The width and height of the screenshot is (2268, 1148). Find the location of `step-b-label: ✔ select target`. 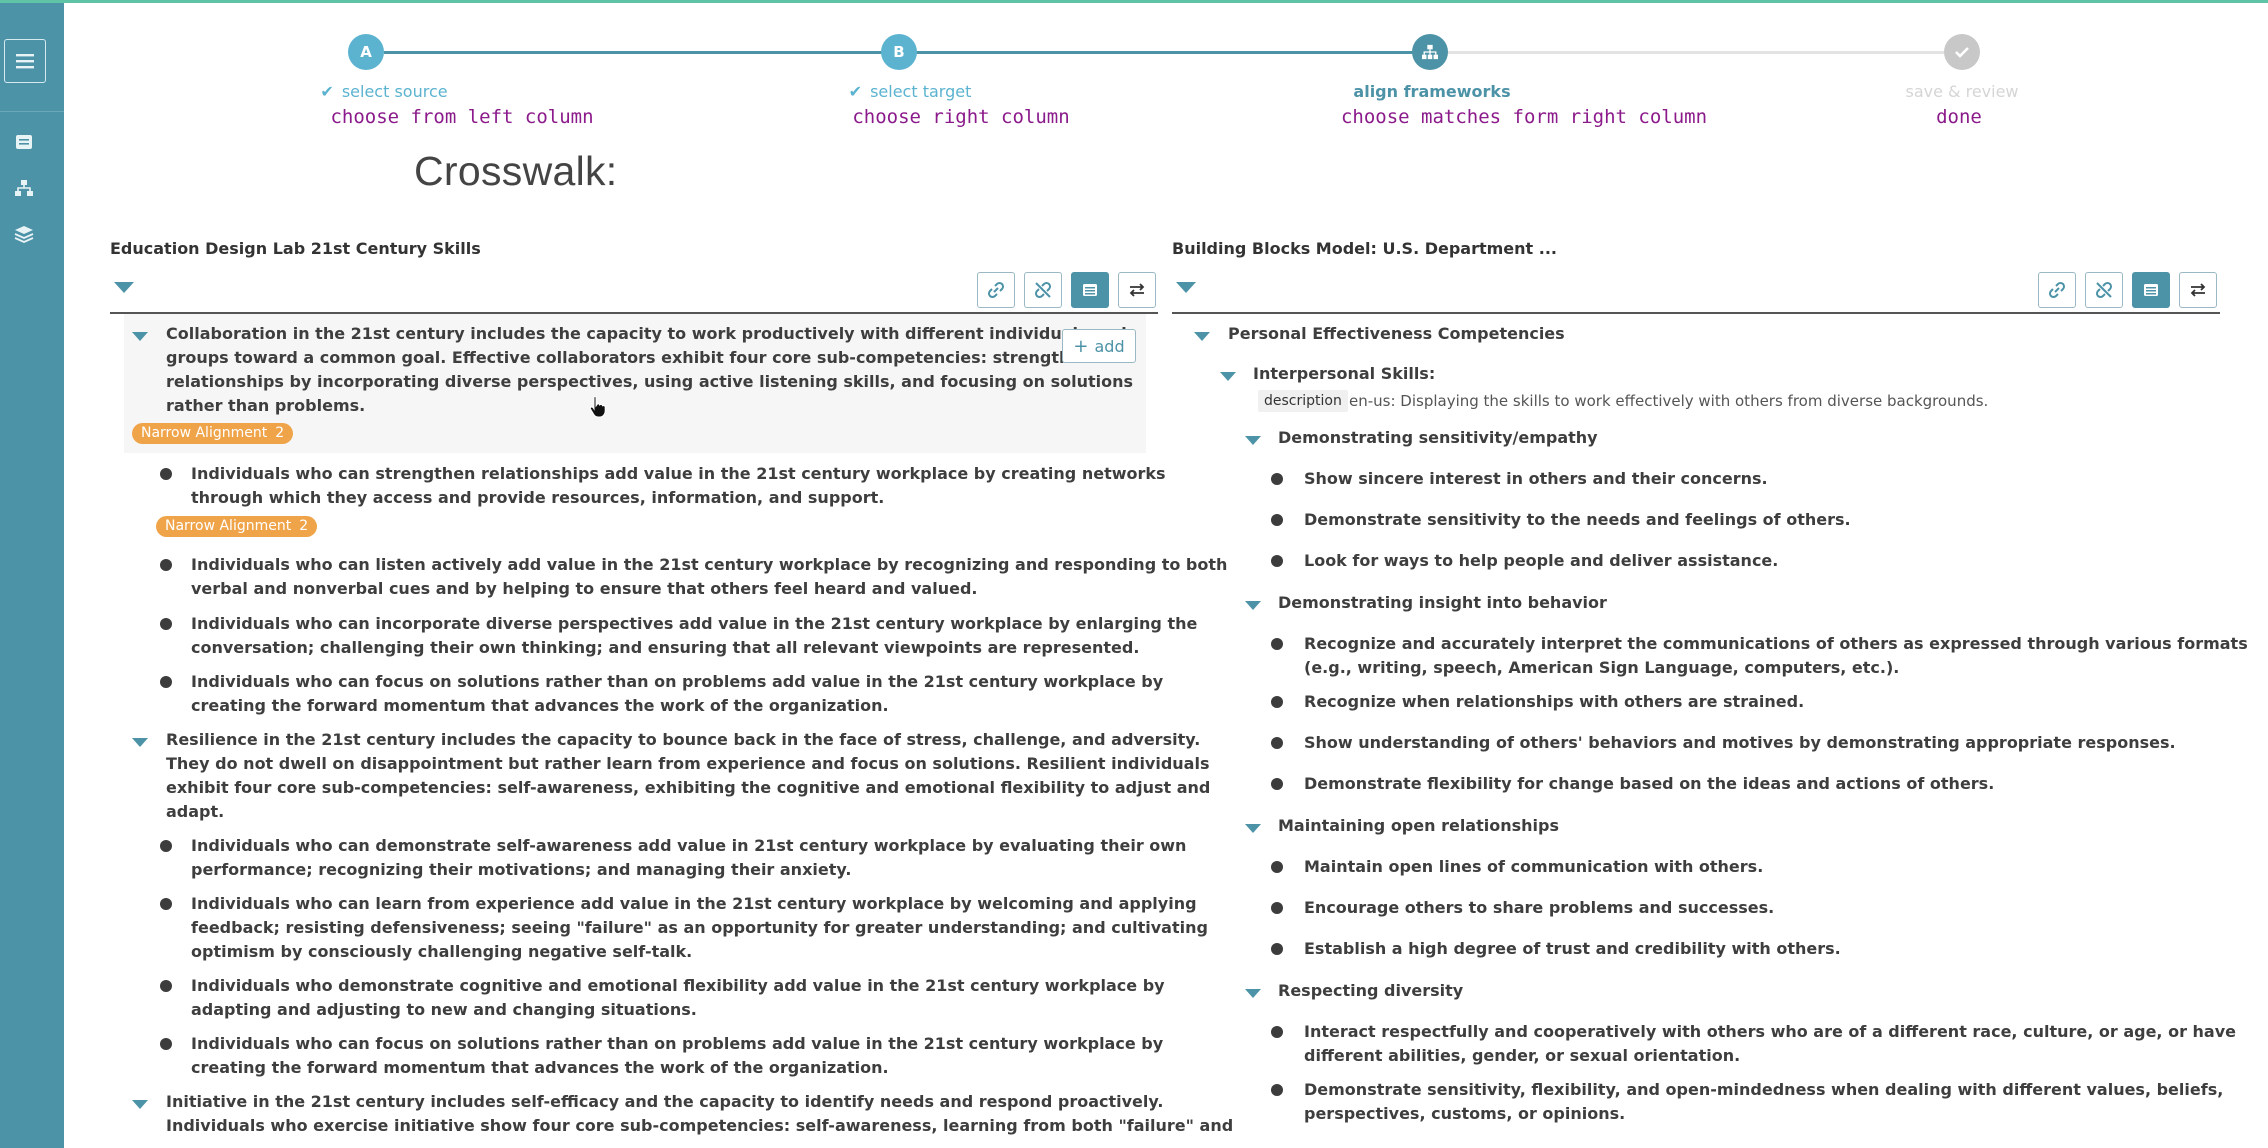

step-b-label: ✔ select target is located at coordinates (910, 91).